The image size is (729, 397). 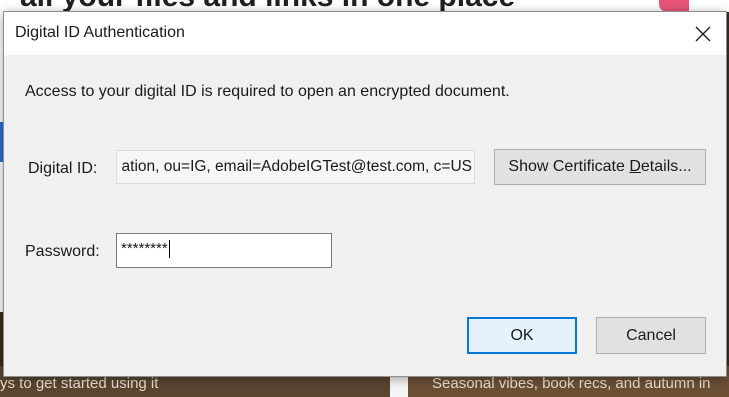 I want to click on close-icon, so click(x=703, y=33).